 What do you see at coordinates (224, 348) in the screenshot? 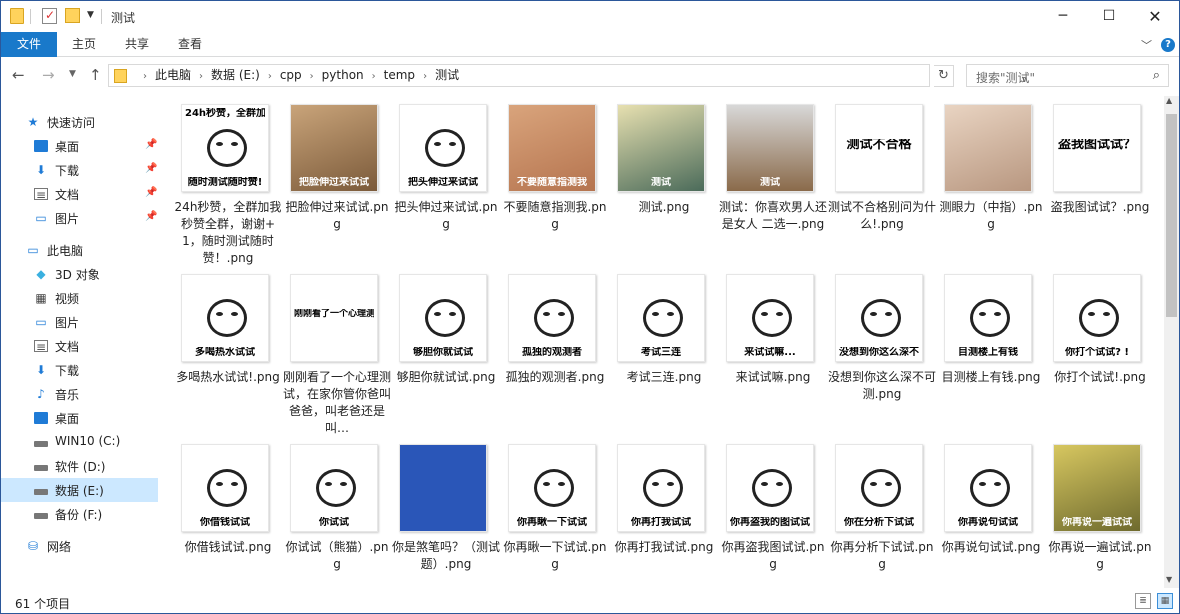
I see `file-item: 多喝热水试试 多喝热水试试!.png` at bounding box center [224, 348].